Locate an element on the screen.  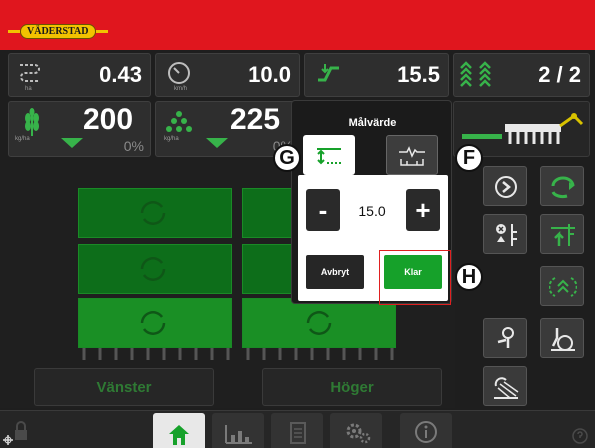
area-tile: ha 0.43 is located at coordinates (79, 75).